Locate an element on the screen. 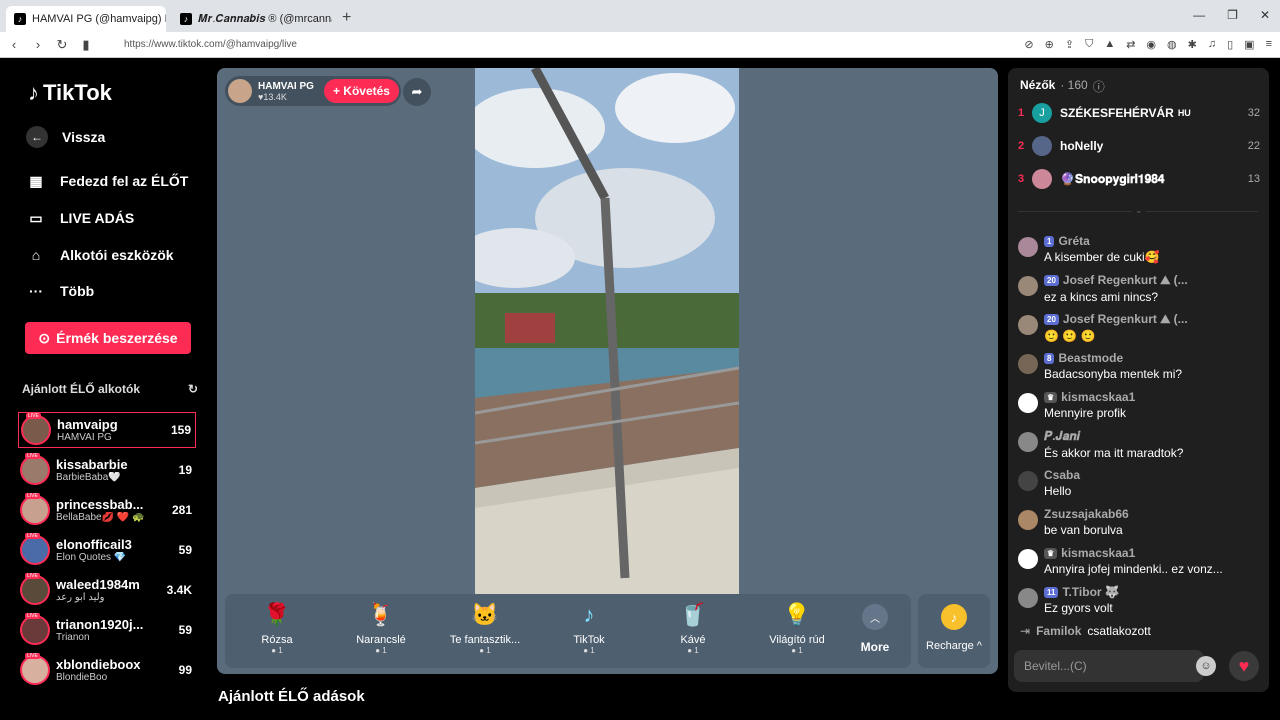  share-page-icon: ⇪ is located at coordinates (1069, 44).